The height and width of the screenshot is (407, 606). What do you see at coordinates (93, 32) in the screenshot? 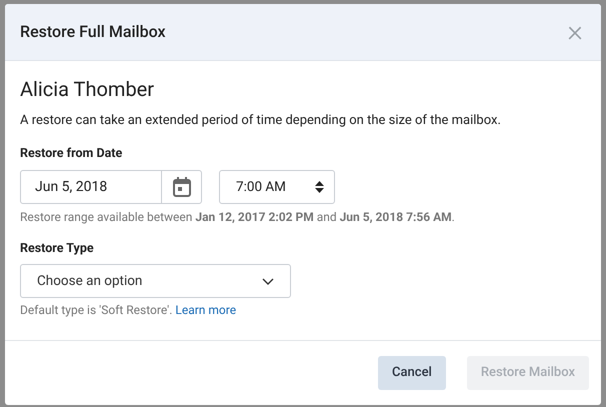
I see `dialog-title: Restore Full Mailbox` at bounding box center [93, 32].